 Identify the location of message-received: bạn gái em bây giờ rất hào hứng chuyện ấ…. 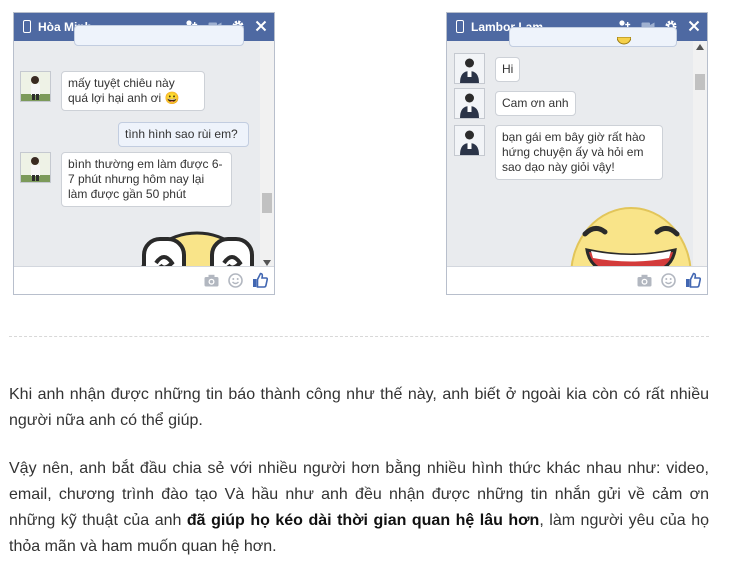
(579, 152).